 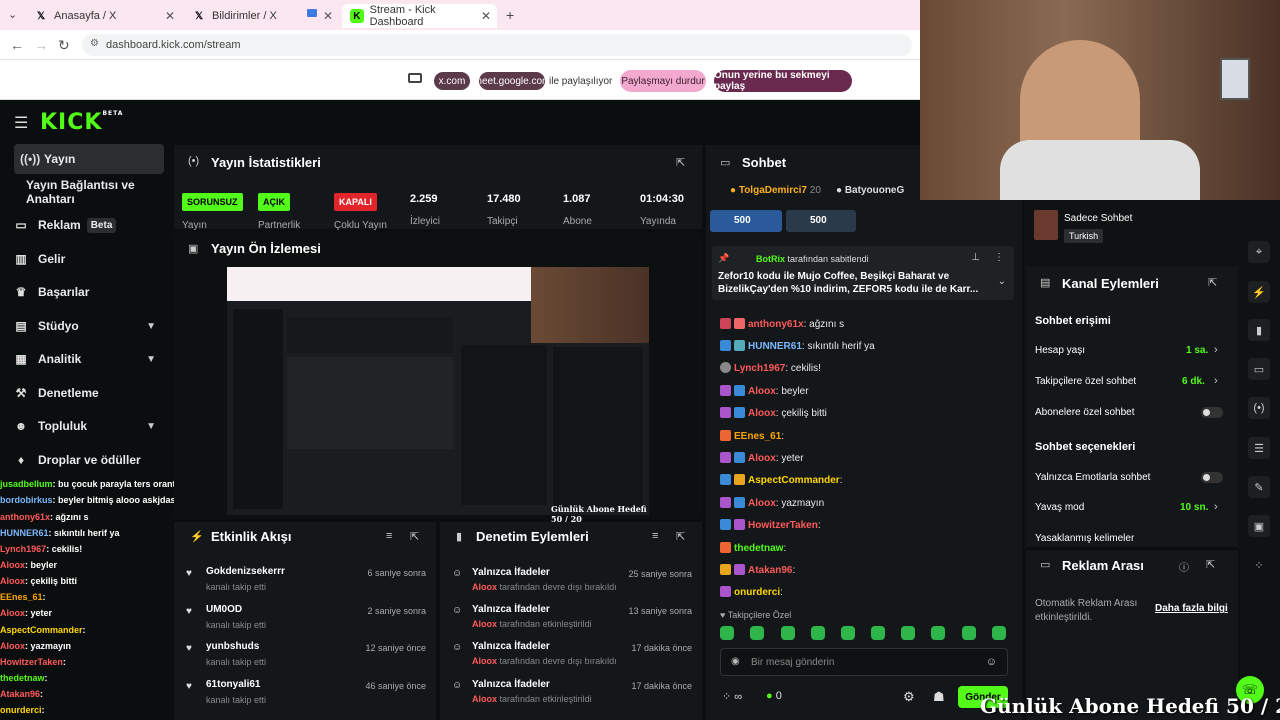 What do you see at coordinates (89, 326) in the screenshot?
I see `sidebar-item-studyo: ▤ Stüdyo ▼` at bounding box center [89, 326].